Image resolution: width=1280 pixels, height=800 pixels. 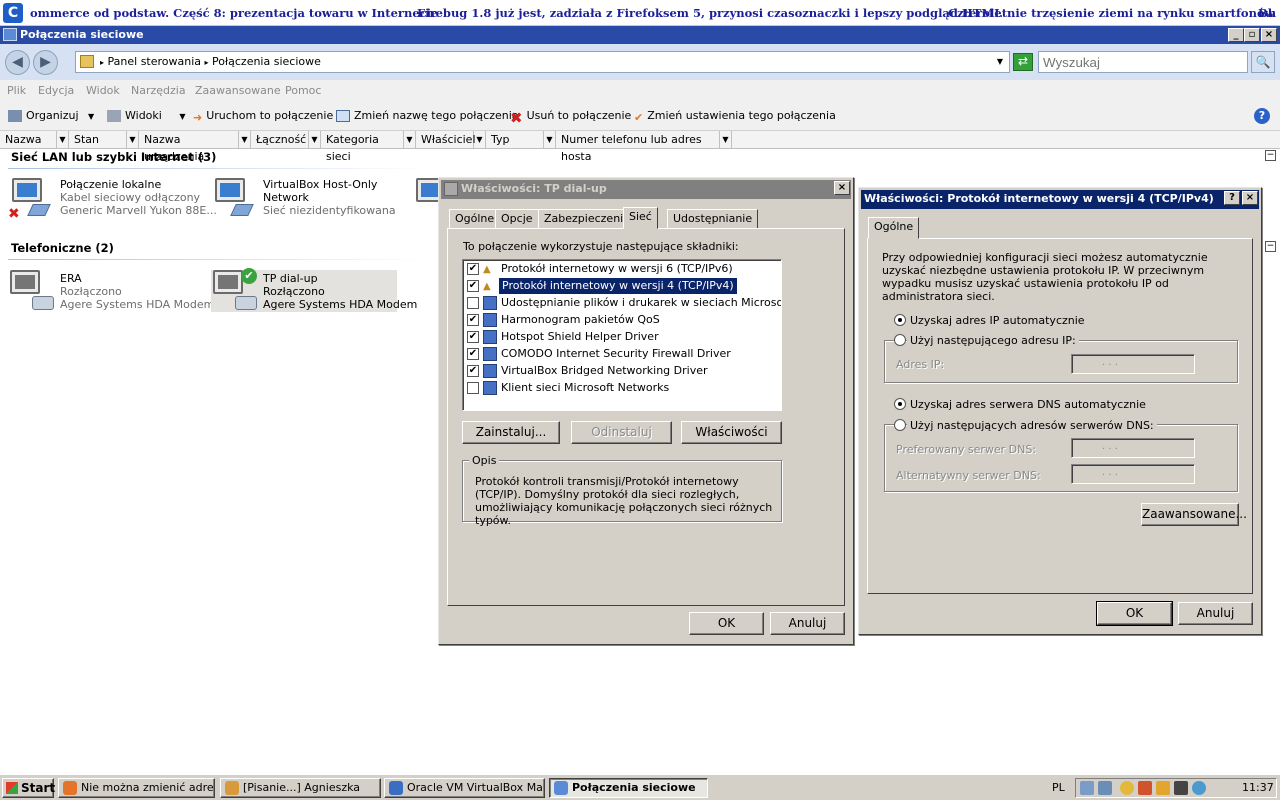 What do you see at coordinates (900, 340) in the screenshot?
I see `manual-ip-radio` at bounding box center [900, 340].